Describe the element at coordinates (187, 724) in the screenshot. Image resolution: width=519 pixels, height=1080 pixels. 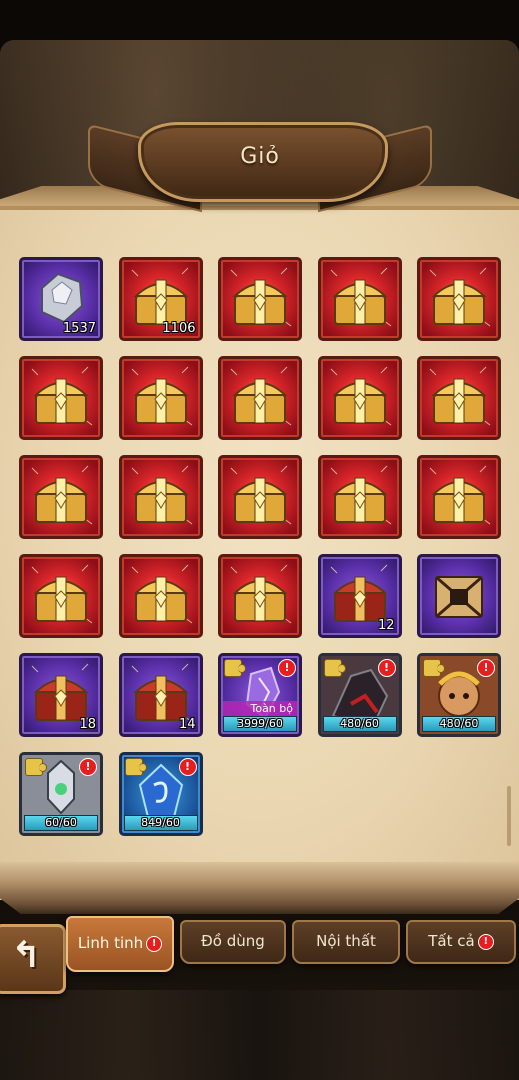
I see `item-count: 14` at that location.